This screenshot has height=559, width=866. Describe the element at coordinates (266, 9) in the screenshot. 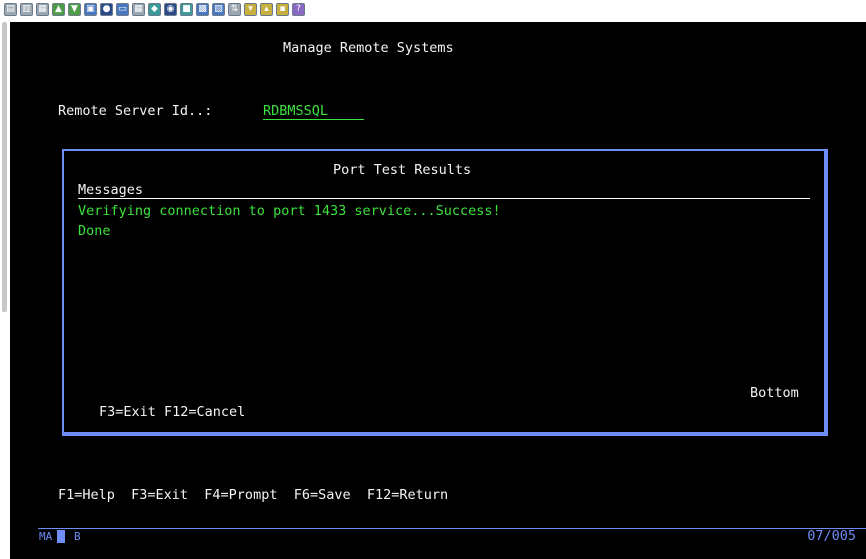

I see `transfer-icon: ▴` at that location.